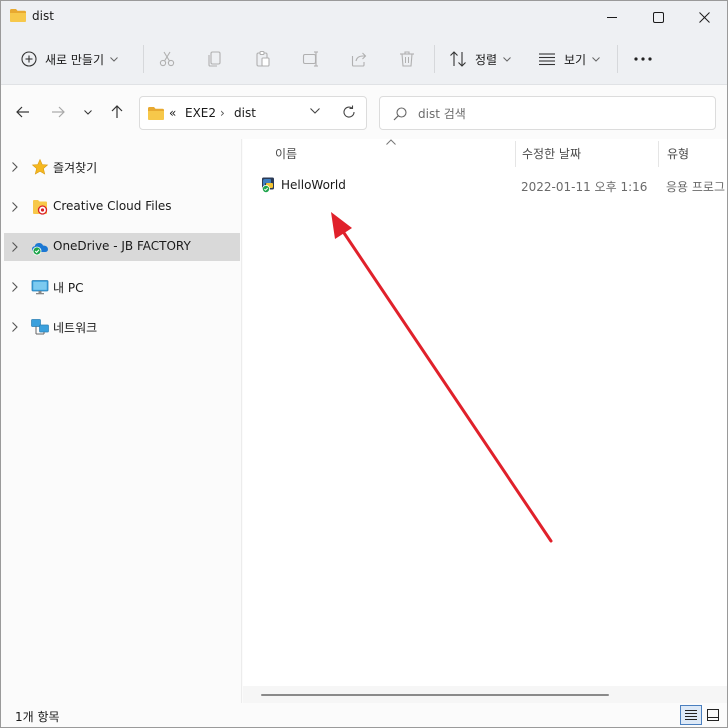 This screenshot has width=728, height=728. What do you see at coordinates (268, 185) in the screenshot?
I see `python-exe-icon` at bounding box center [268, 185].